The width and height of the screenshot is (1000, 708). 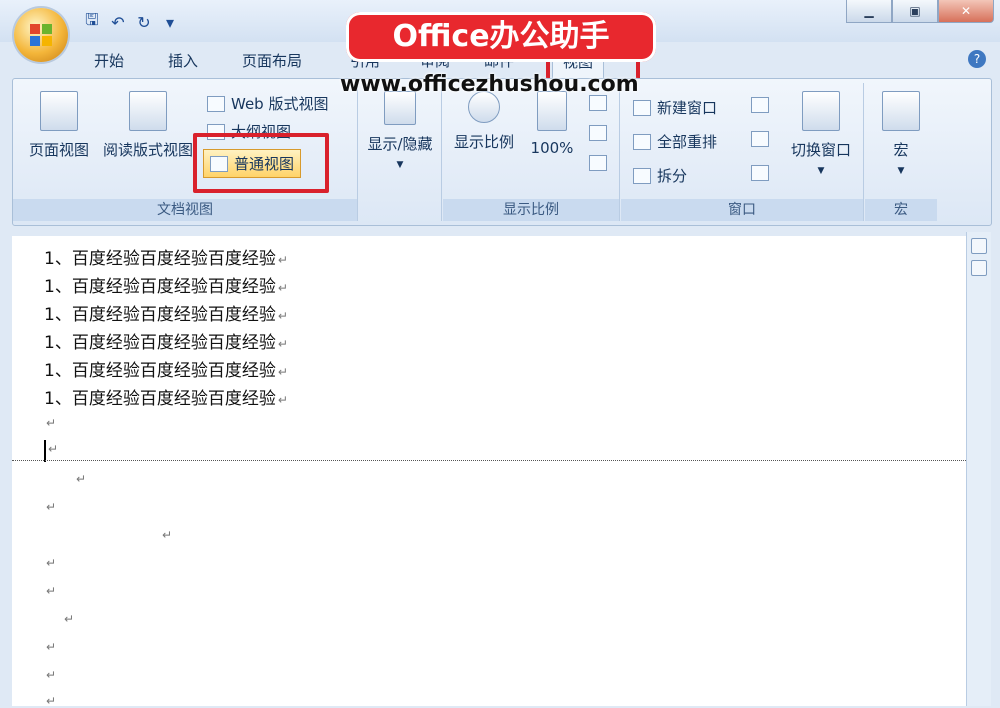 I want to click on show-hide-dropdown-icon: ▼, so click(x=400, y=165).